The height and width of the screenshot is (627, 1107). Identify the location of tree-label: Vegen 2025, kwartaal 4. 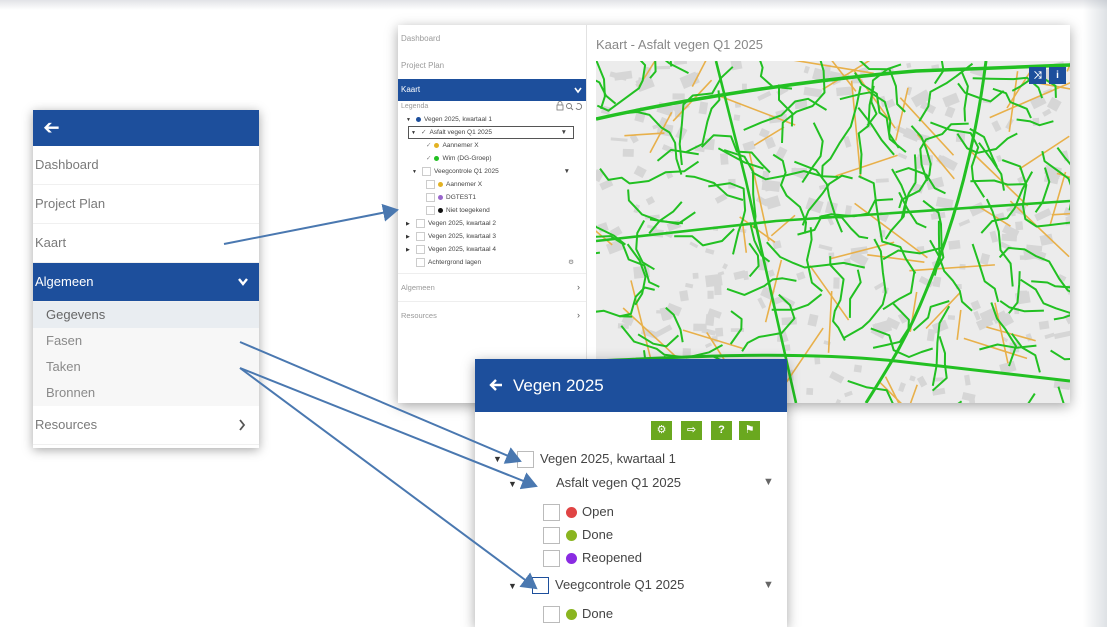
(462, 249).